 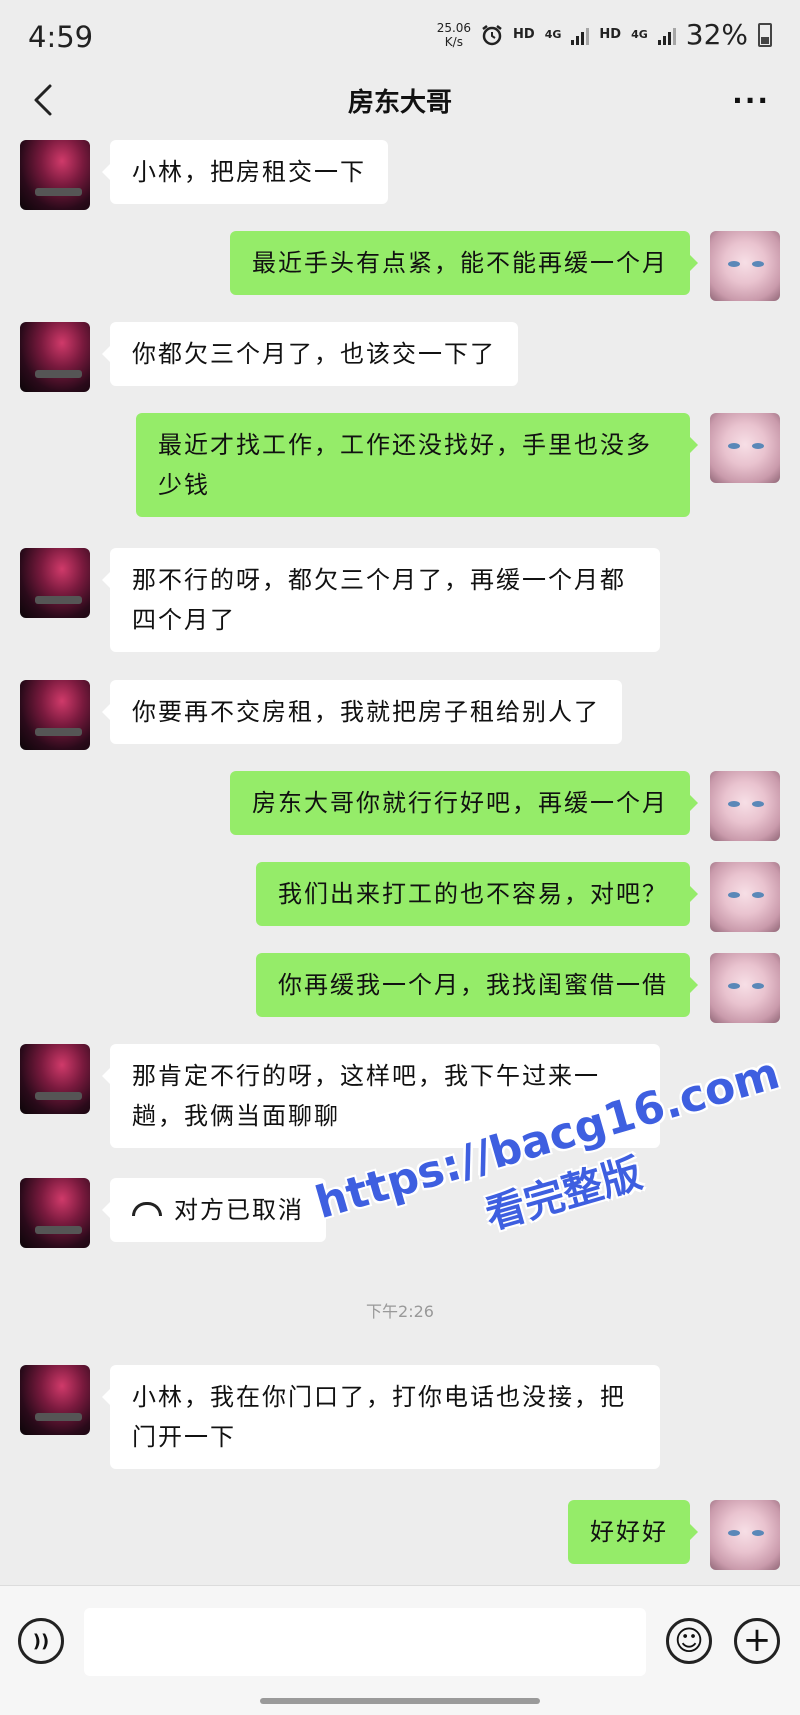 What do you see at coordinates (765, 34) in the screenshot?
I see `battery-icon` at bounding box center [765, 34].